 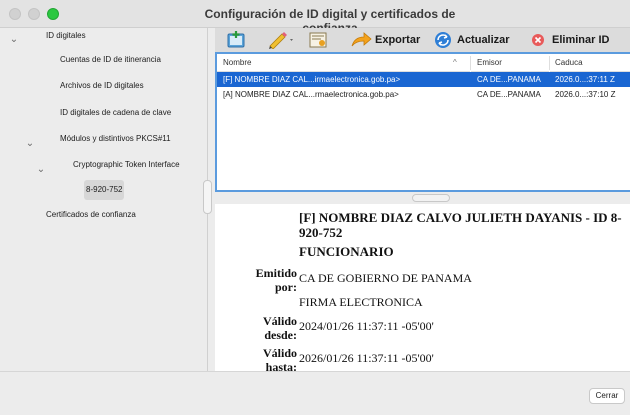 I want to click on sidebar-item-keychain-ids: ID digitales de cadena de clave, so click(x=115, y=113).